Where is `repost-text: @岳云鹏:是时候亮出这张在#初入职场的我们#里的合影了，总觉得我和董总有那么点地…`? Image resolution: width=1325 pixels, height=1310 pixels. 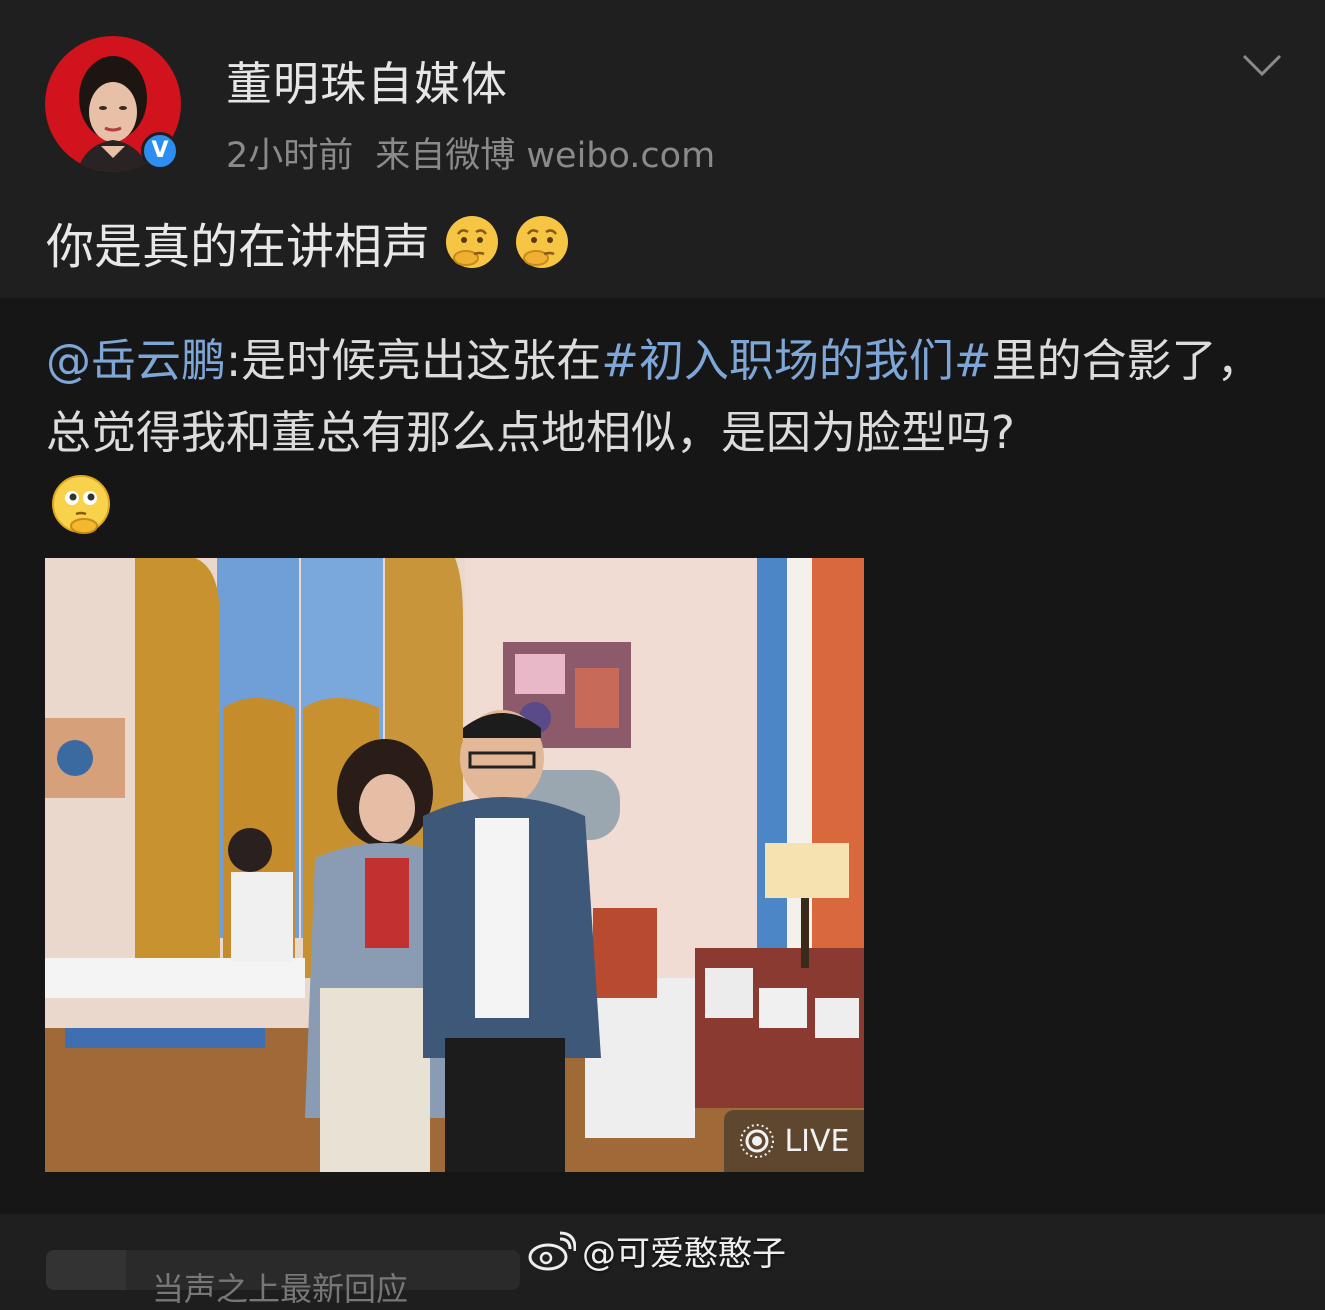 repost-text: @岳云鹏:是时候亮出这张在#初入职场的我们#里的合影了，总觉得我和董总有那么点地… is located at coordinates (666, 397).